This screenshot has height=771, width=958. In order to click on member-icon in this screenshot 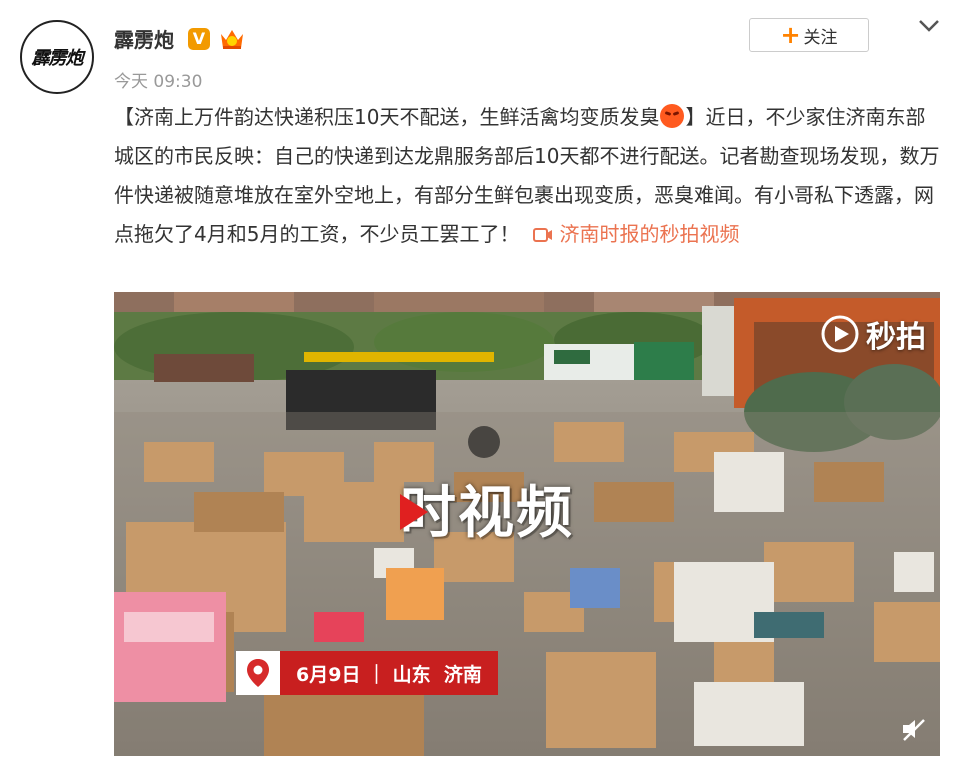, I will do `click(232, 39)`.